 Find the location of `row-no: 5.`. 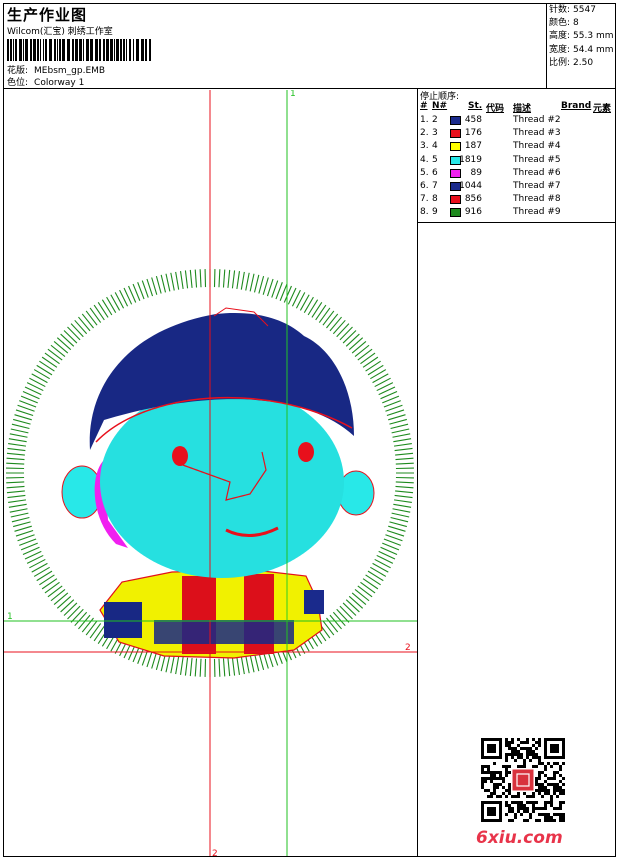

row-no: 5. is located at coordinates (424, 172).